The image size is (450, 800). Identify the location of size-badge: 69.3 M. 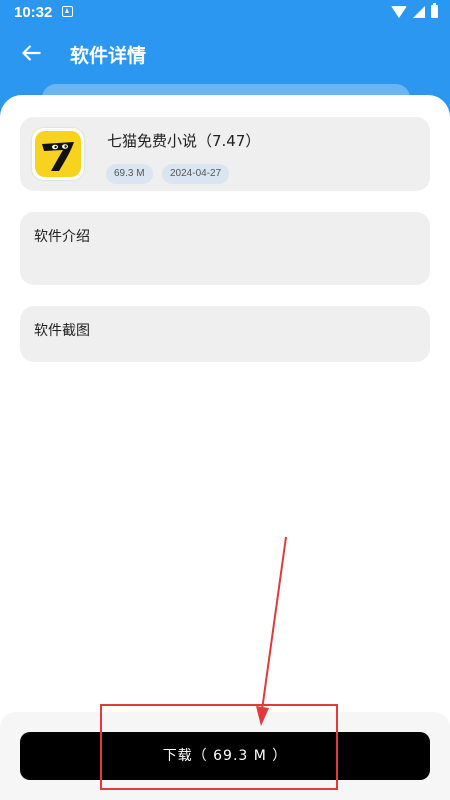
(129, 174).